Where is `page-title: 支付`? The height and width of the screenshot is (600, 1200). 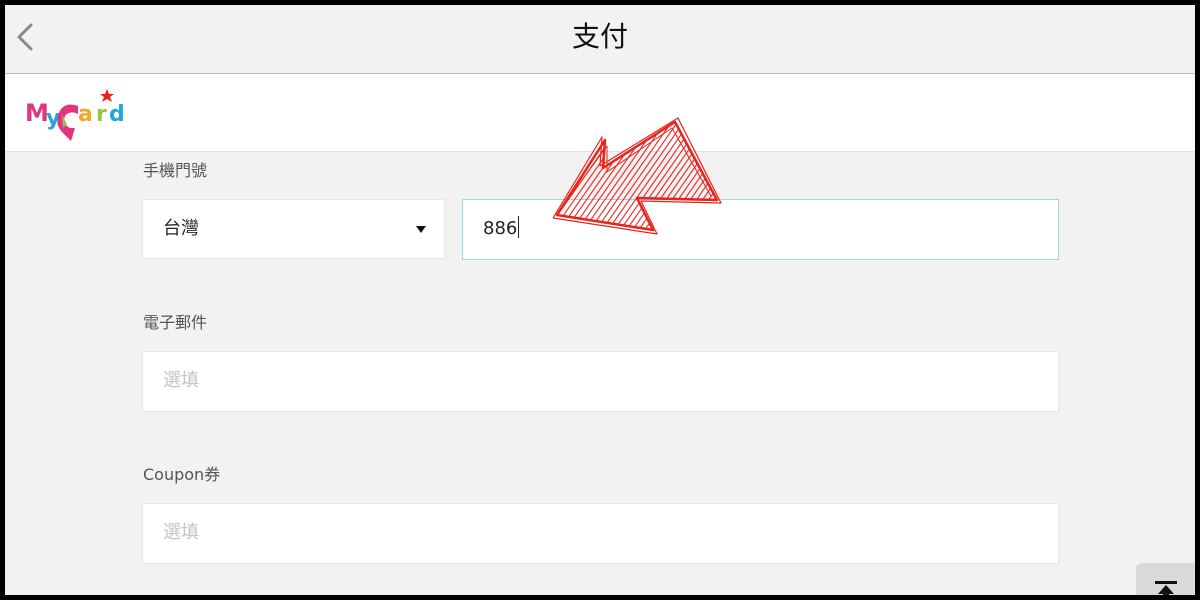 page-title: 支付 is located at coordinates (599, 36).